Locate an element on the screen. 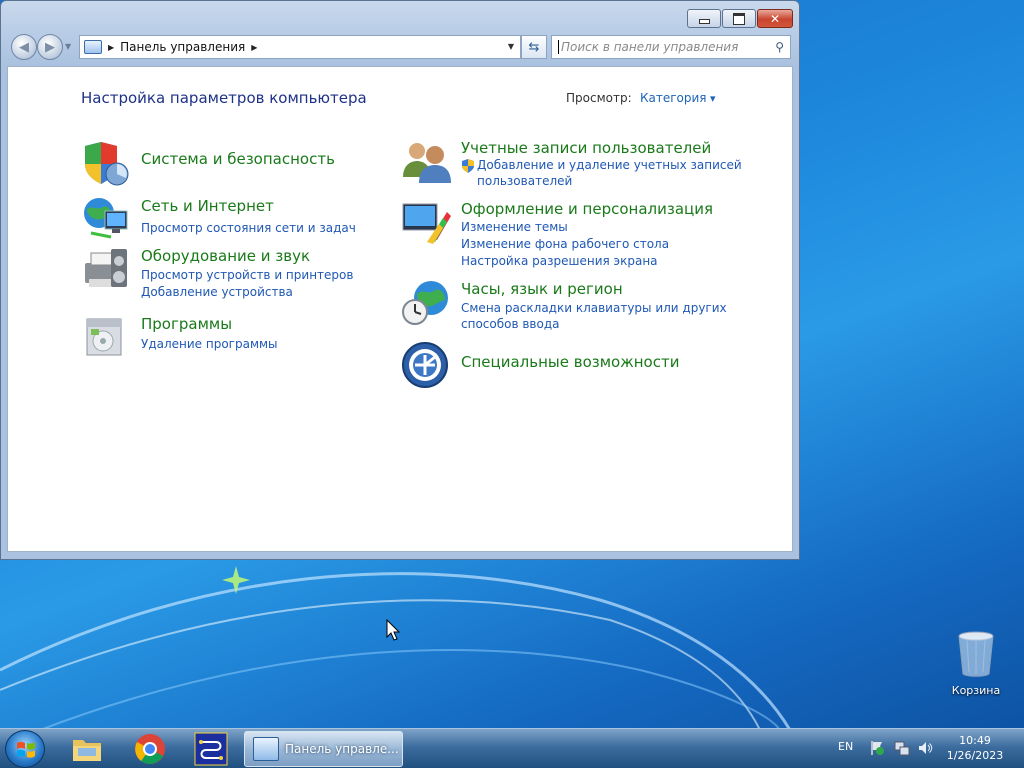  refresh-button: ⇆ is located at coordinates (534, 47).